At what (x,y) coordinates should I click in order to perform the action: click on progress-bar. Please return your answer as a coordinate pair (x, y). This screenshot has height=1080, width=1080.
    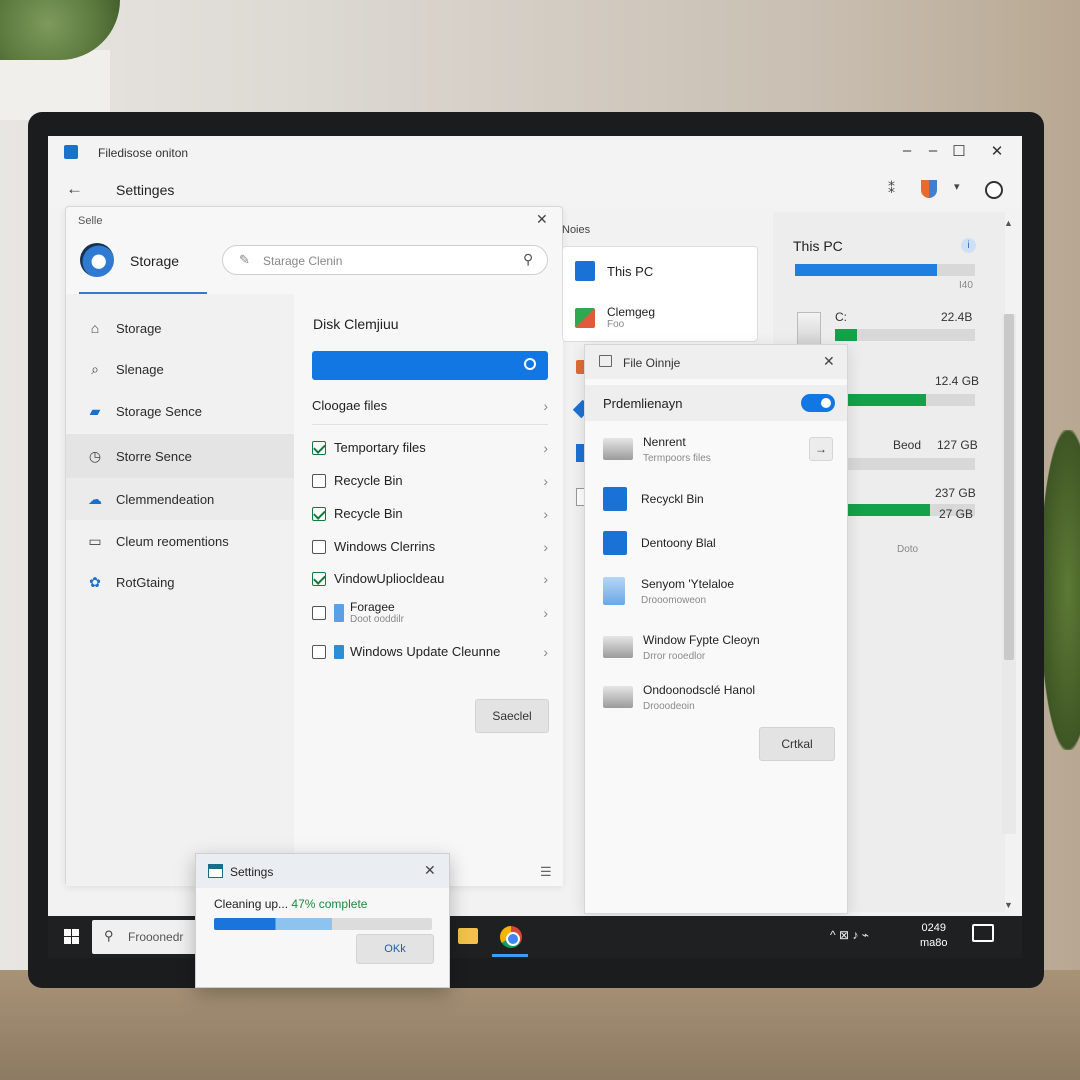
    Looking at the image, I should click on (323, 924).